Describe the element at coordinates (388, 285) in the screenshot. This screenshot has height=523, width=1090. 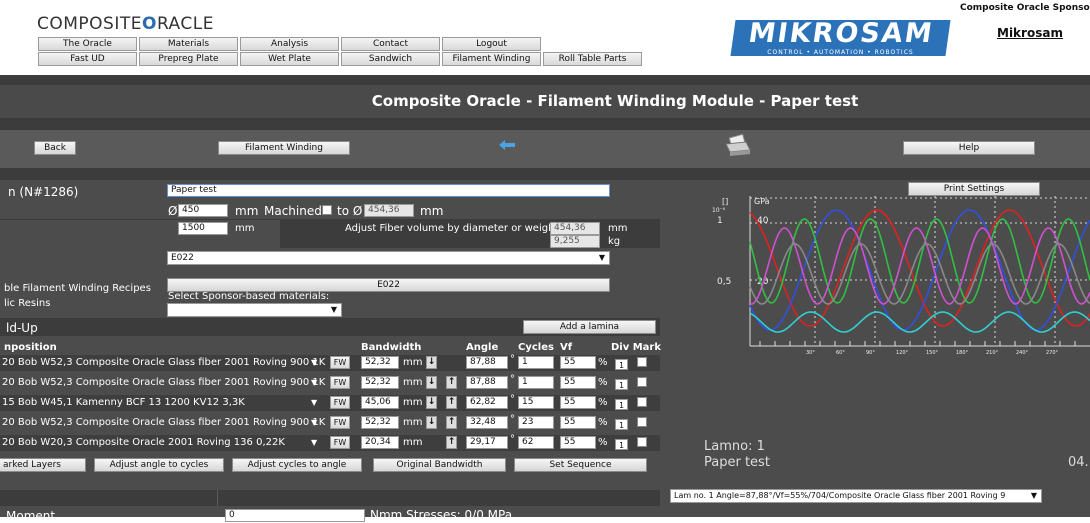
I see `recipe-button: E022` at that location.